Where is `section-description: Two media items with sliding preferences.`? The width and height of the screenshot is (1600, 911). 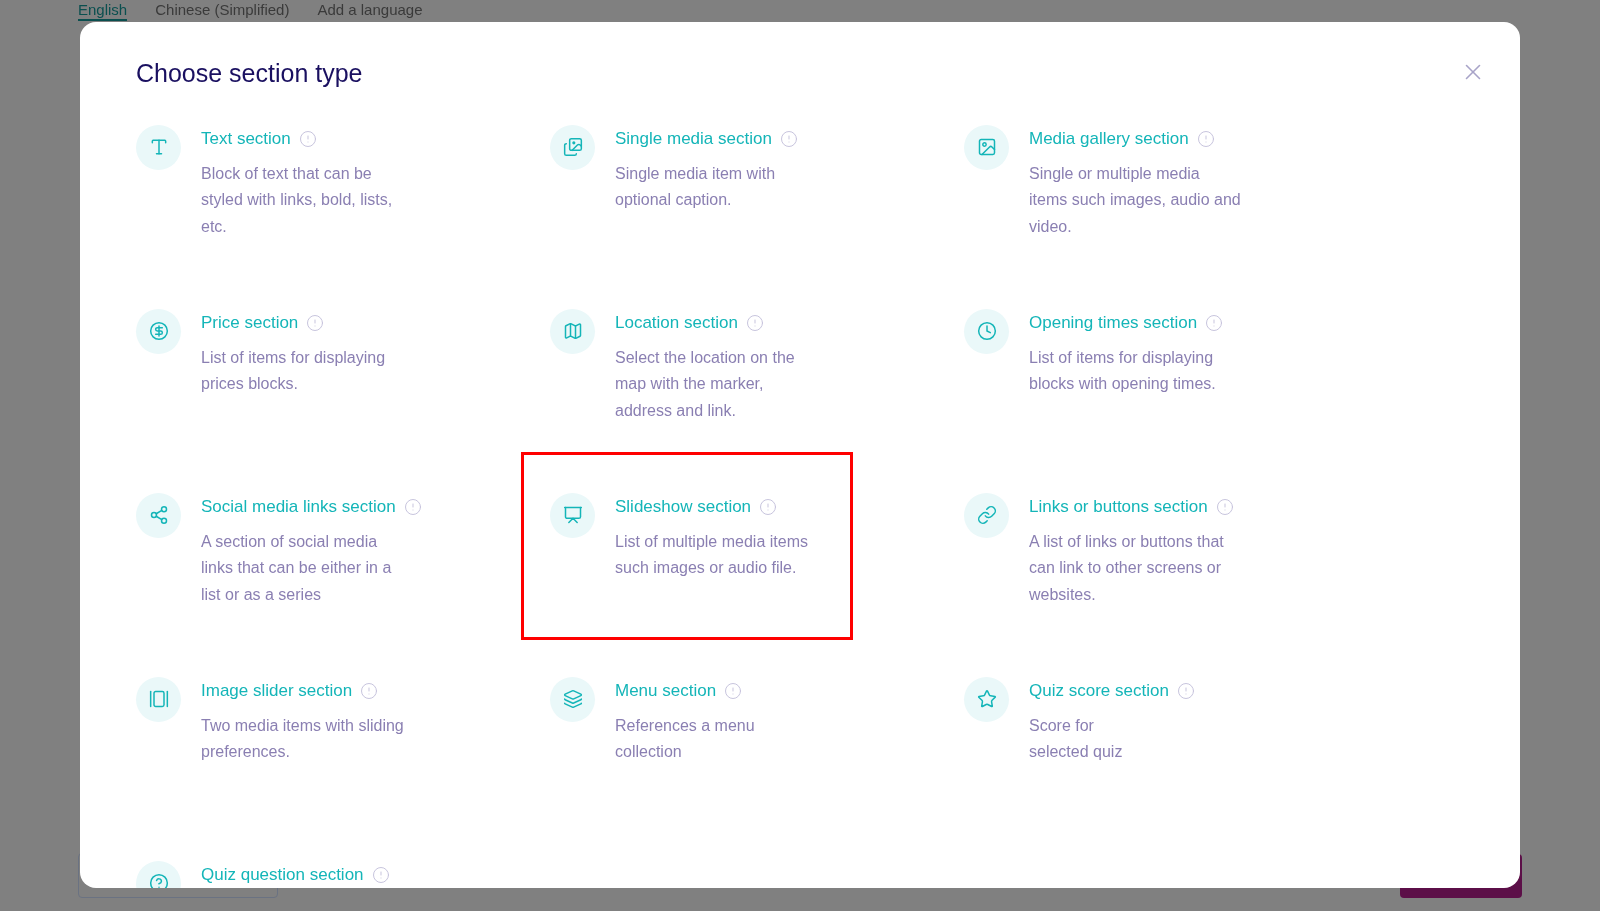 section-description: Two media items with sliding preferences. is located at coordinates (302, 738).